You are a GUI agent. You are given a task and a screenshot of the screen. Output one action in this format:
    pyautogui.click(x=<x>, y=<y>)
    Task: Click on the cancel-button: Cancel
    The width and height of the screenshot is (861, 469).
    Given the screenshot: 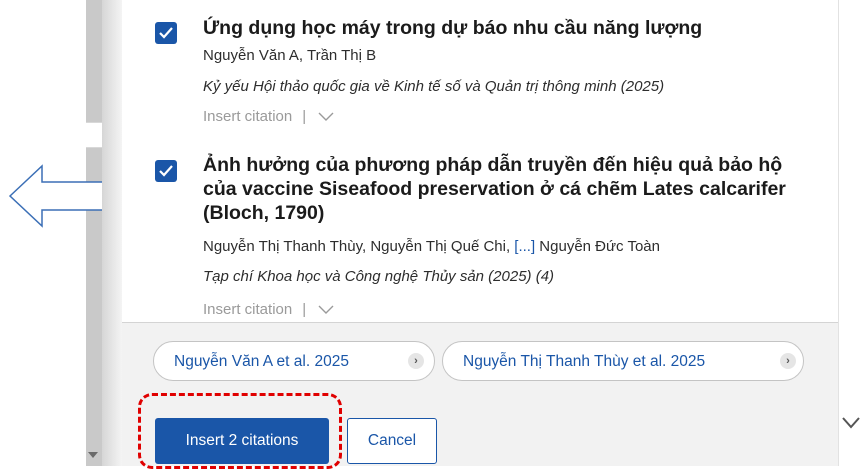 What is the action you would take?
    pyautogui.click(x=392, y=441)
    